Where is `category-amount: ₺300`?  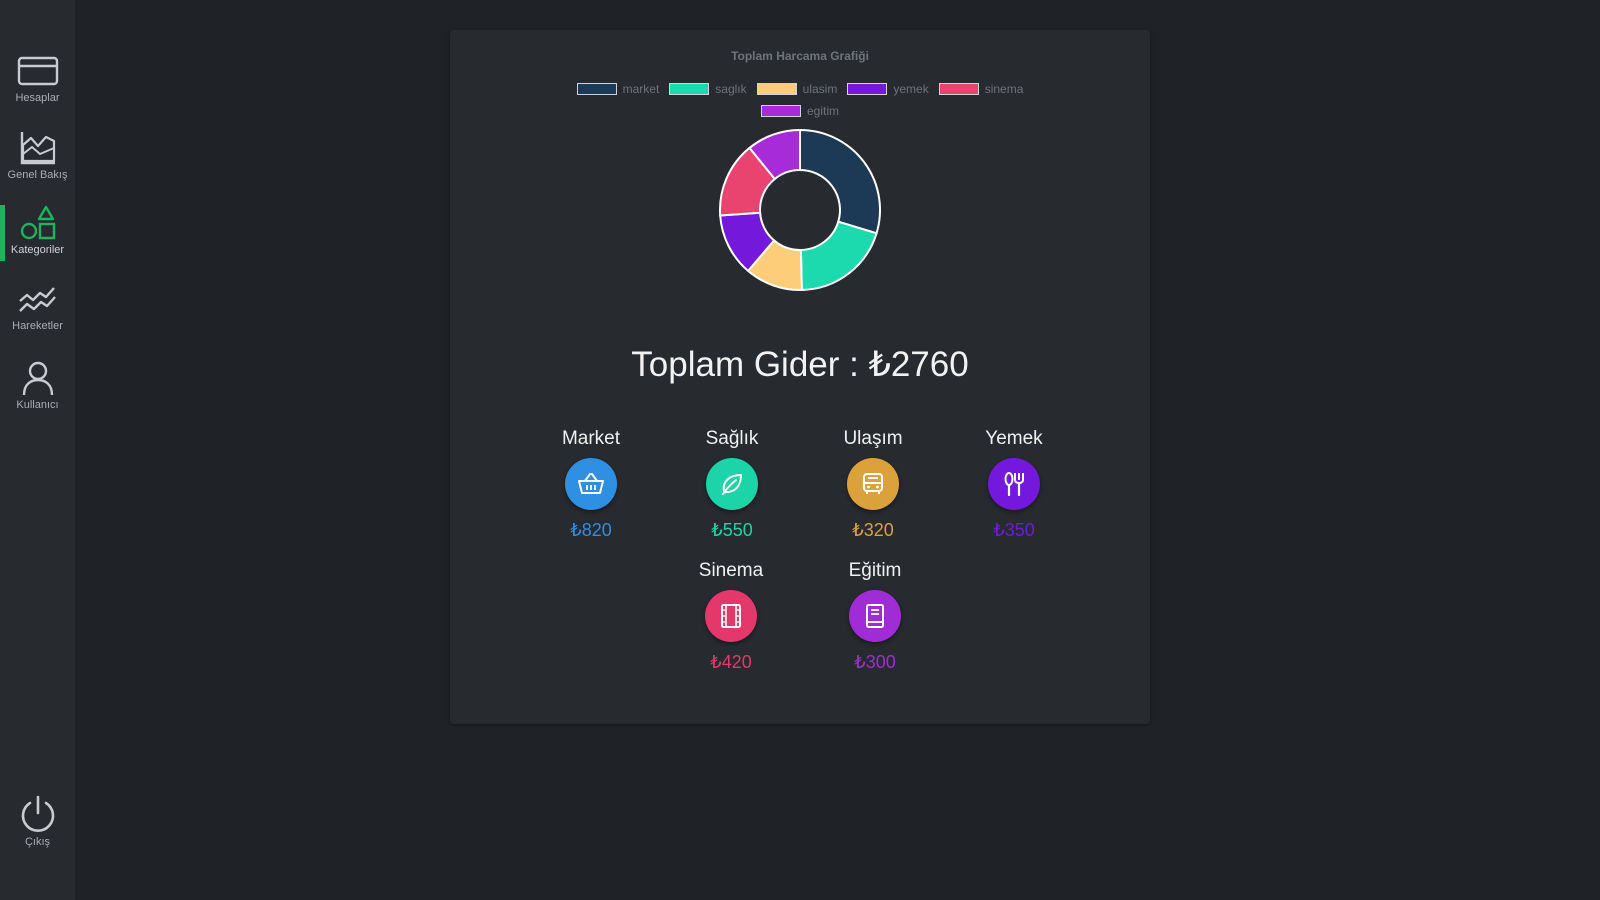 category-amount: ₺300 is located at coordinates (875, 662).